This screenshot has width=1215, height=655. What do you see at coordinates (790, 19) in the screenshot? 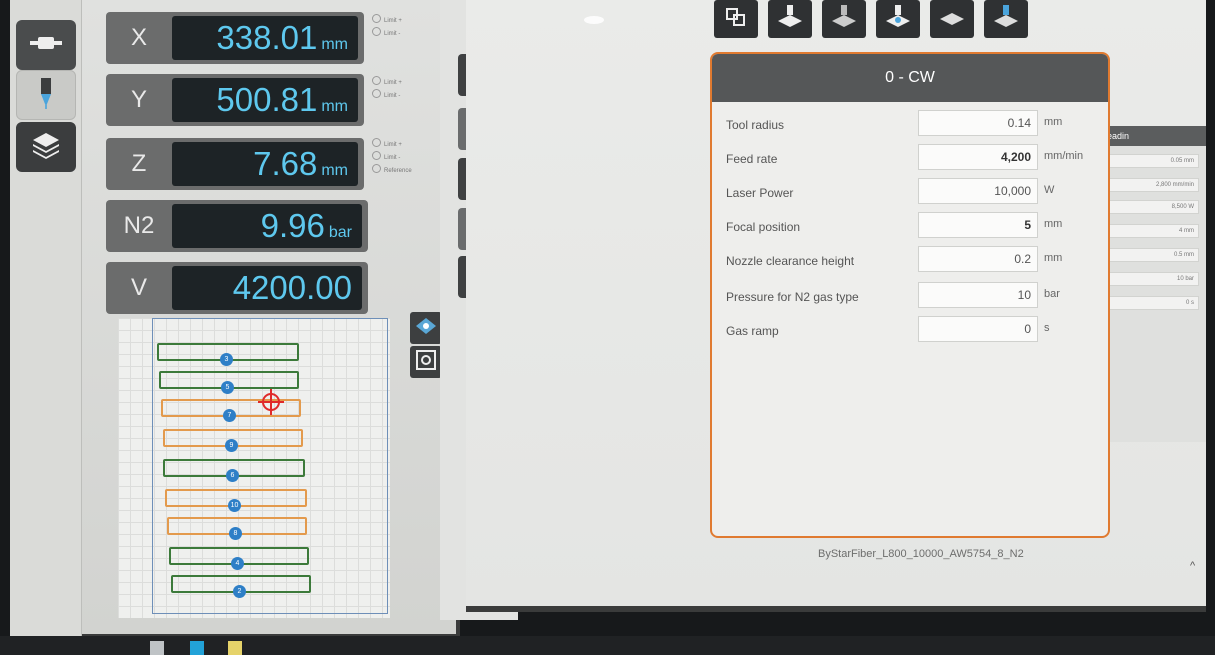
I see `pierce-tool-button` at bounding box center [790, 19].